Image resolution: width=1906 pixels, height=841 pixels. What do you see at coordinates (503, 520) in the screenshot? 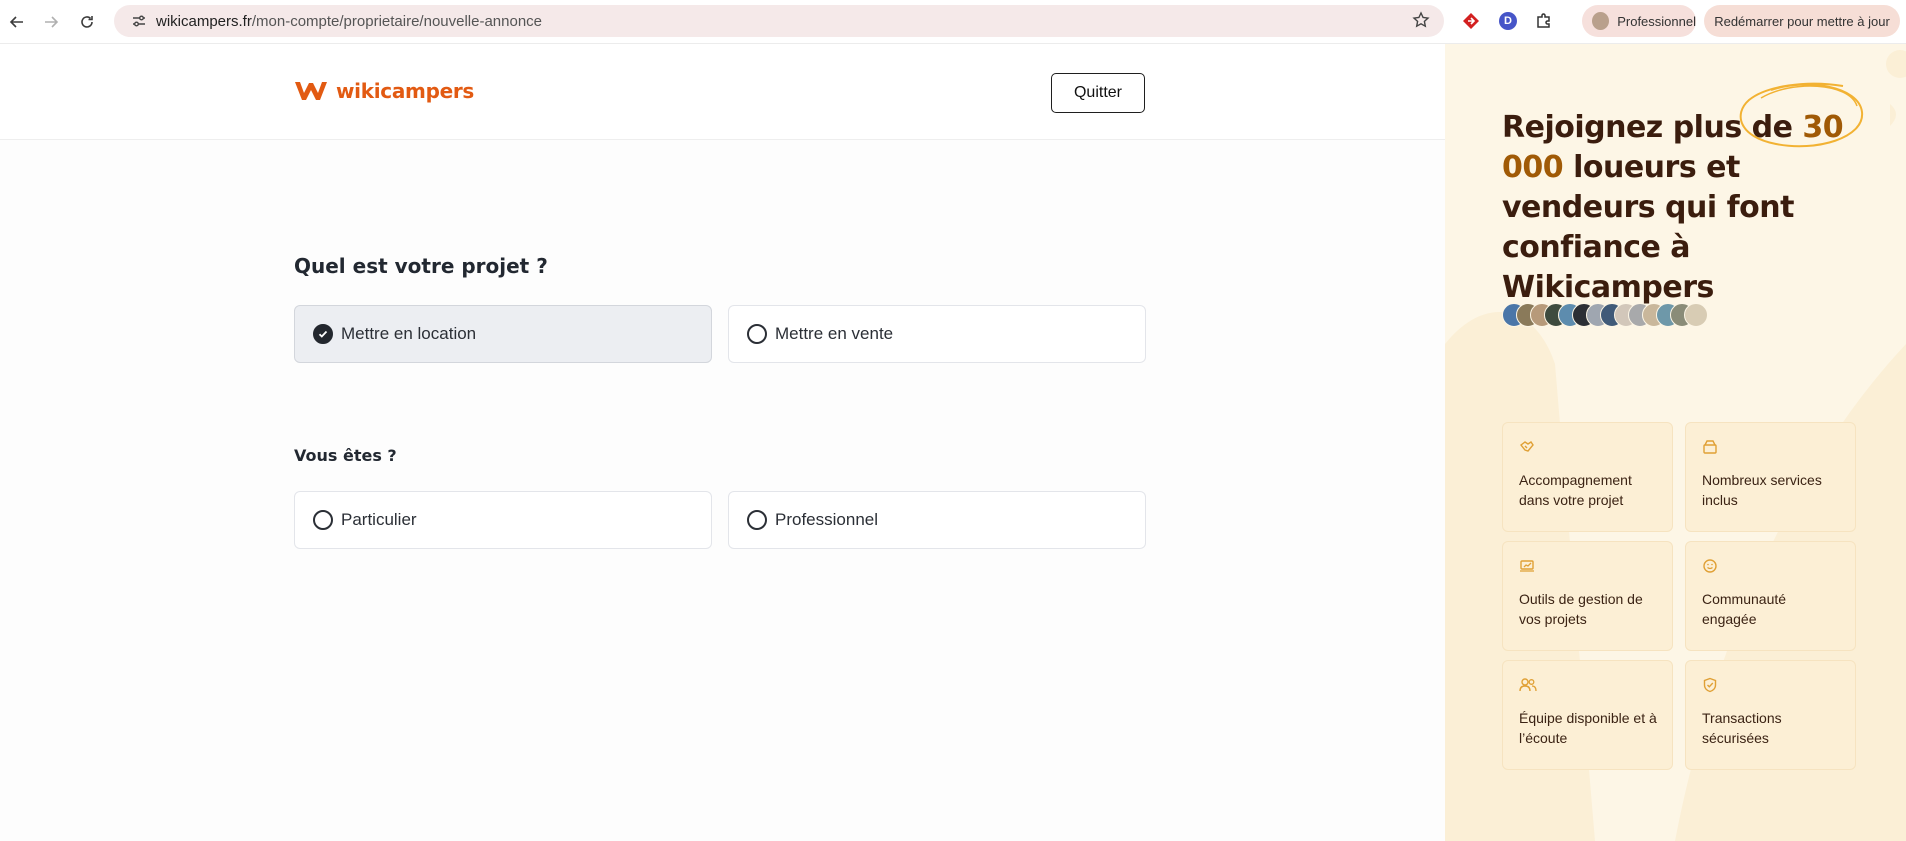
I see `option-individual: Particulier` at bounding box center [503, 520].